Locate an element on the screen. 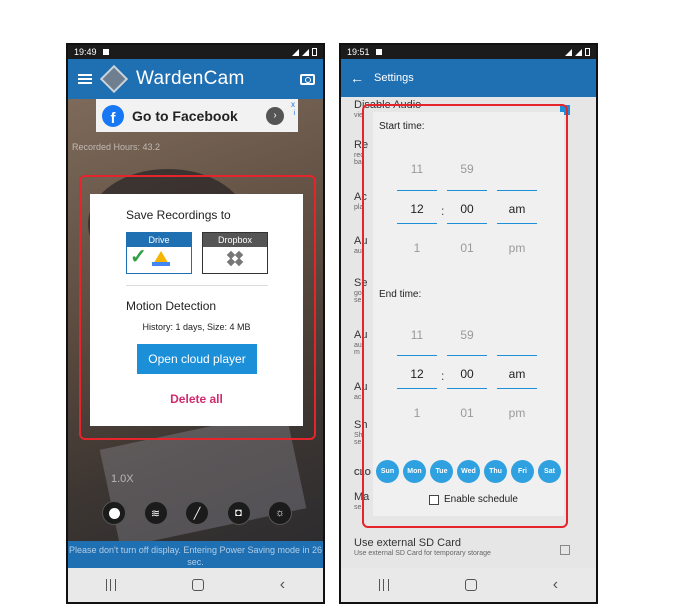 The image size is (675, 616). ad-text: Go to Facebook is located at coordinates (185, 115).